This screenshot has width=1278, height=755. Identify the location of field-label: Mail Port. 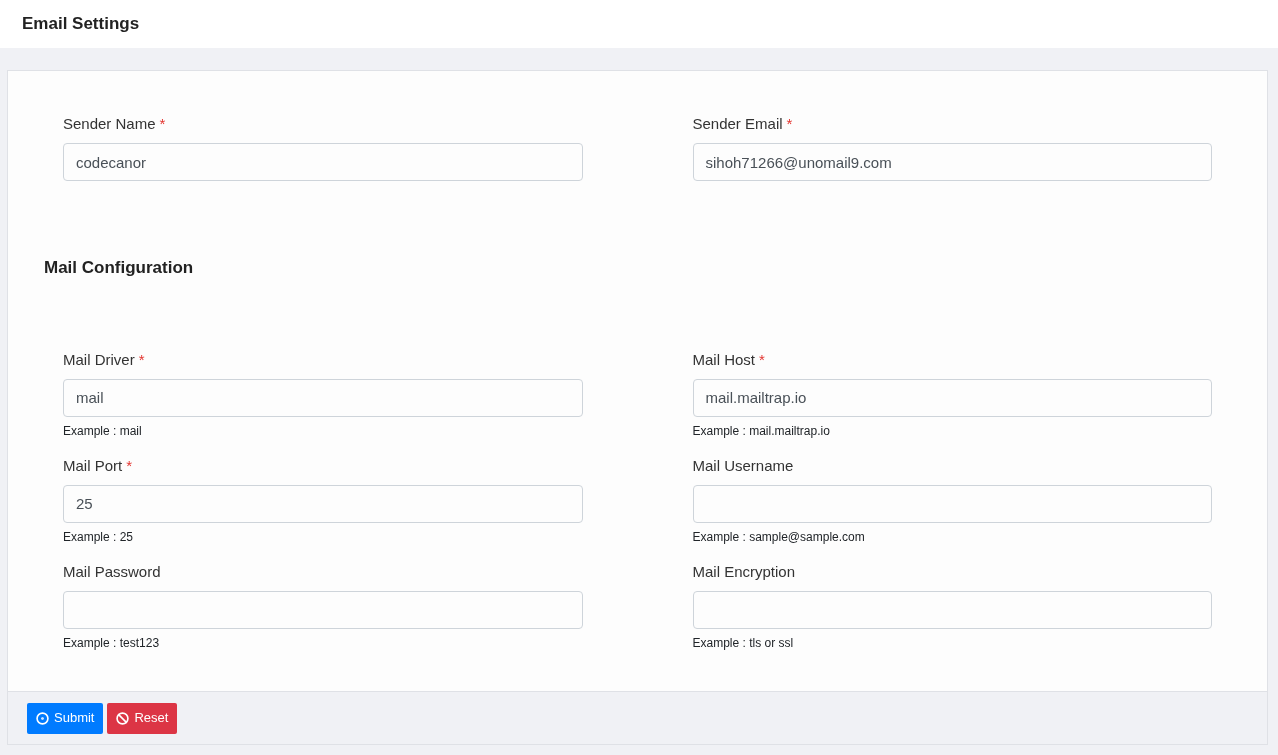
(93, 465).